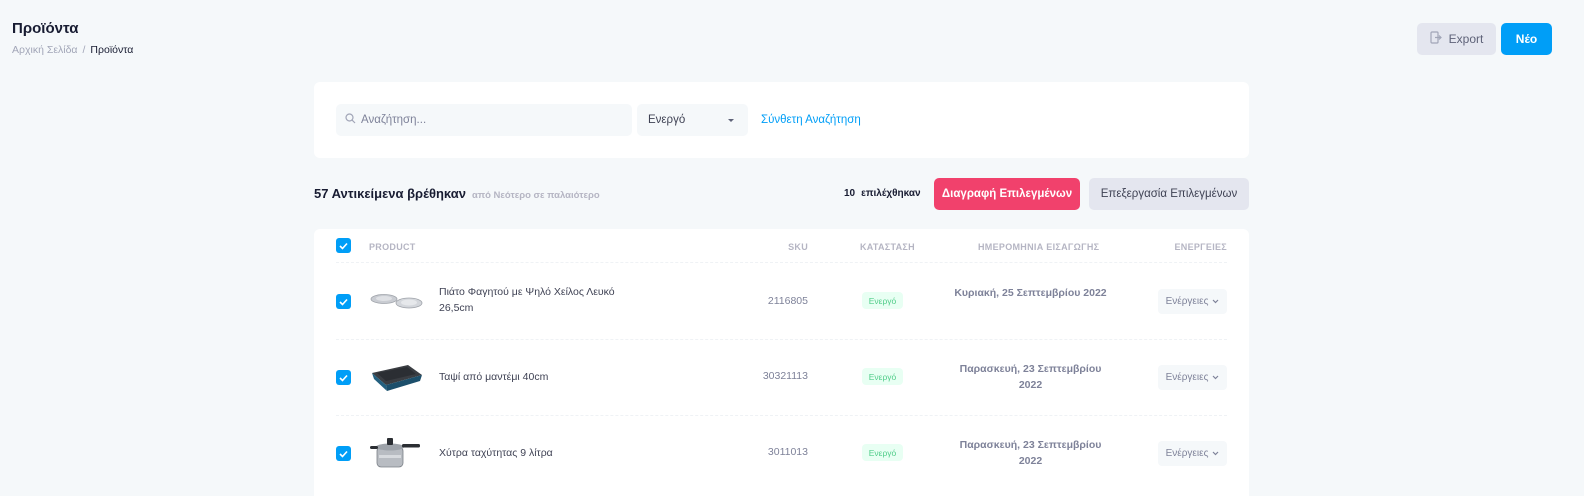 The height and width of the screenshot is (496, 1584). What do you see at coordinates (1007, 194) in the screenshot?
I see `delete-selected-button: Διαγραφή Επιλεγμένων` at bounding box center [1007, 194].